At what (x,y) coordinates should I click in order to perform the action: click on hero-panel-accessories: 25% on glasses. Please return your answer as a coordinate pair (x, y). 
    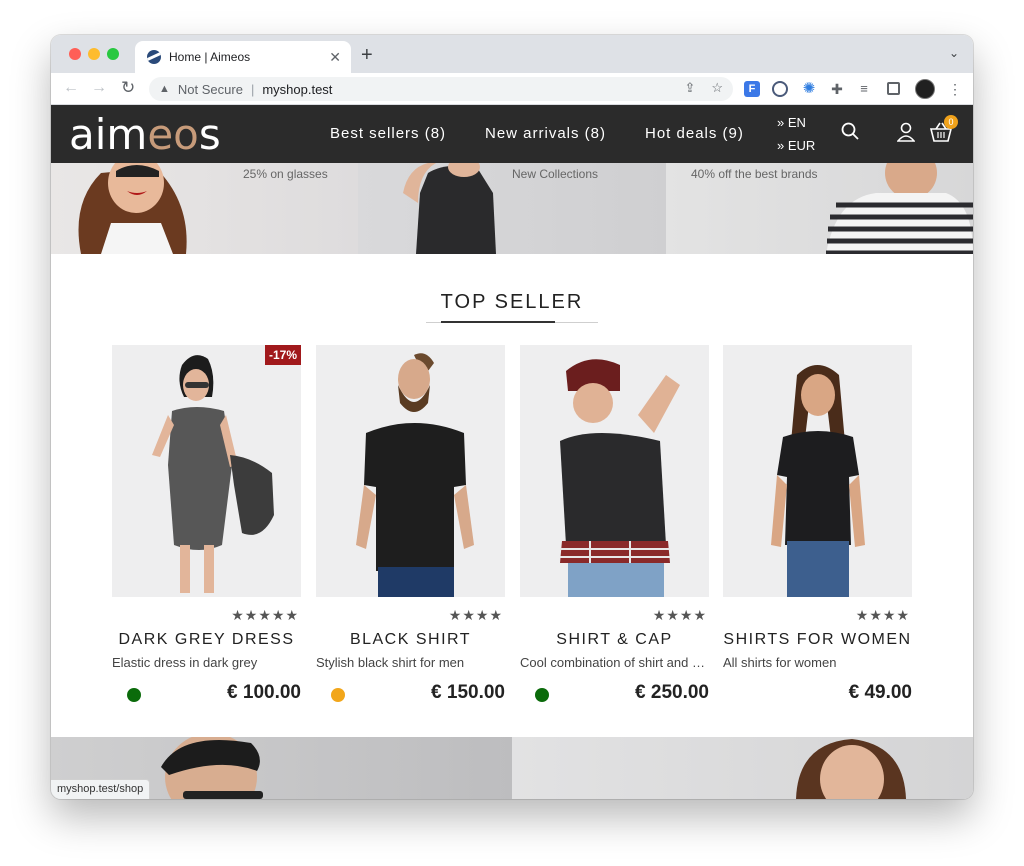
    Looking at the image, I should click on (204, 208).